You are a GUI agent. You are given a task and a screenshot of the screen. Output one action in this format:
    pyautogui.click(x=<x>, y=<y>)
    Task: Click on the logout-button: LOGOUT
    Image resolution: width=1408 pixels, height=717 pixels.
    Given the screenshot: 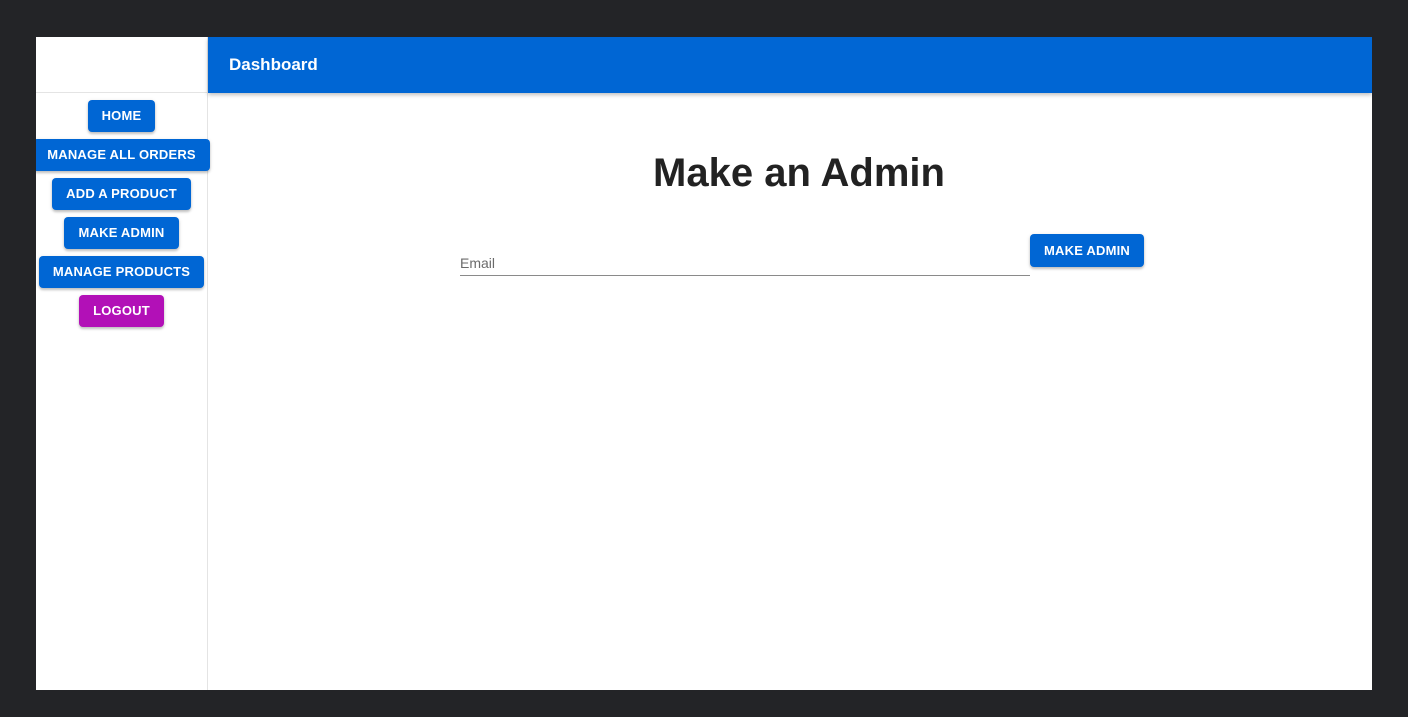 What is the action you would take?
    pyautogui.click(x=121, y=311)
    